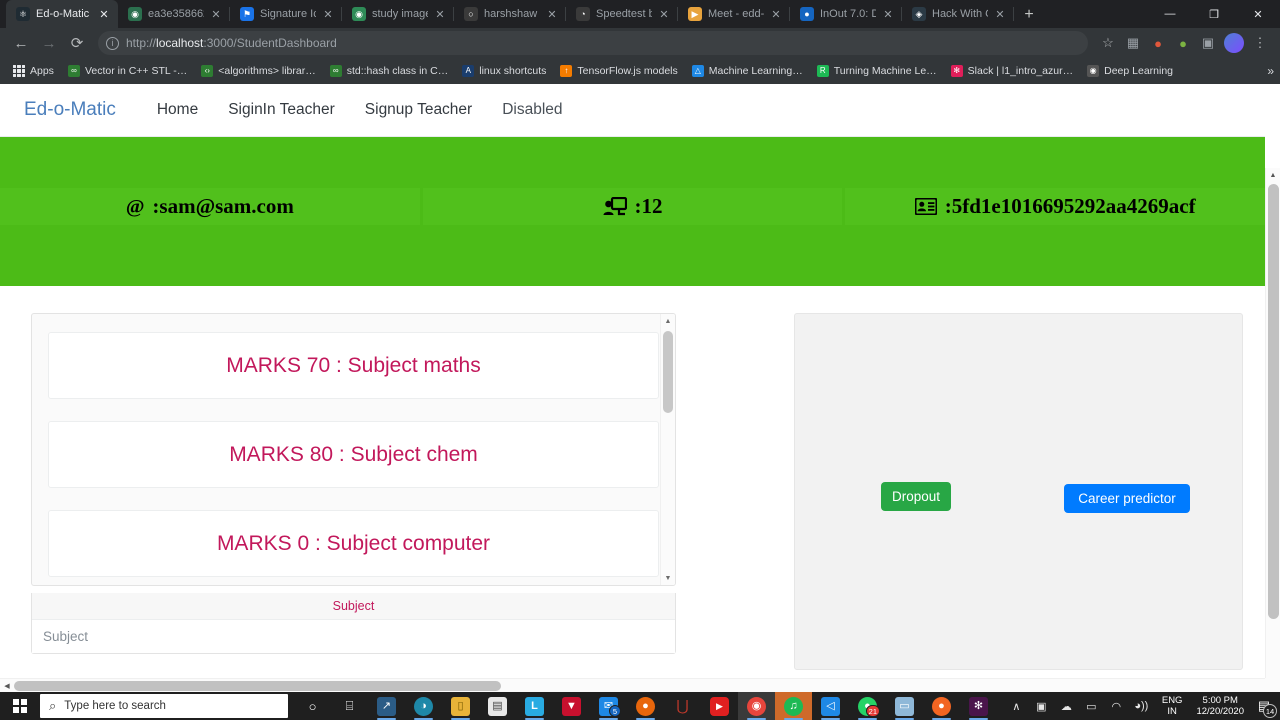  I want to click on new-tab-button: +, so click(1029, 15).